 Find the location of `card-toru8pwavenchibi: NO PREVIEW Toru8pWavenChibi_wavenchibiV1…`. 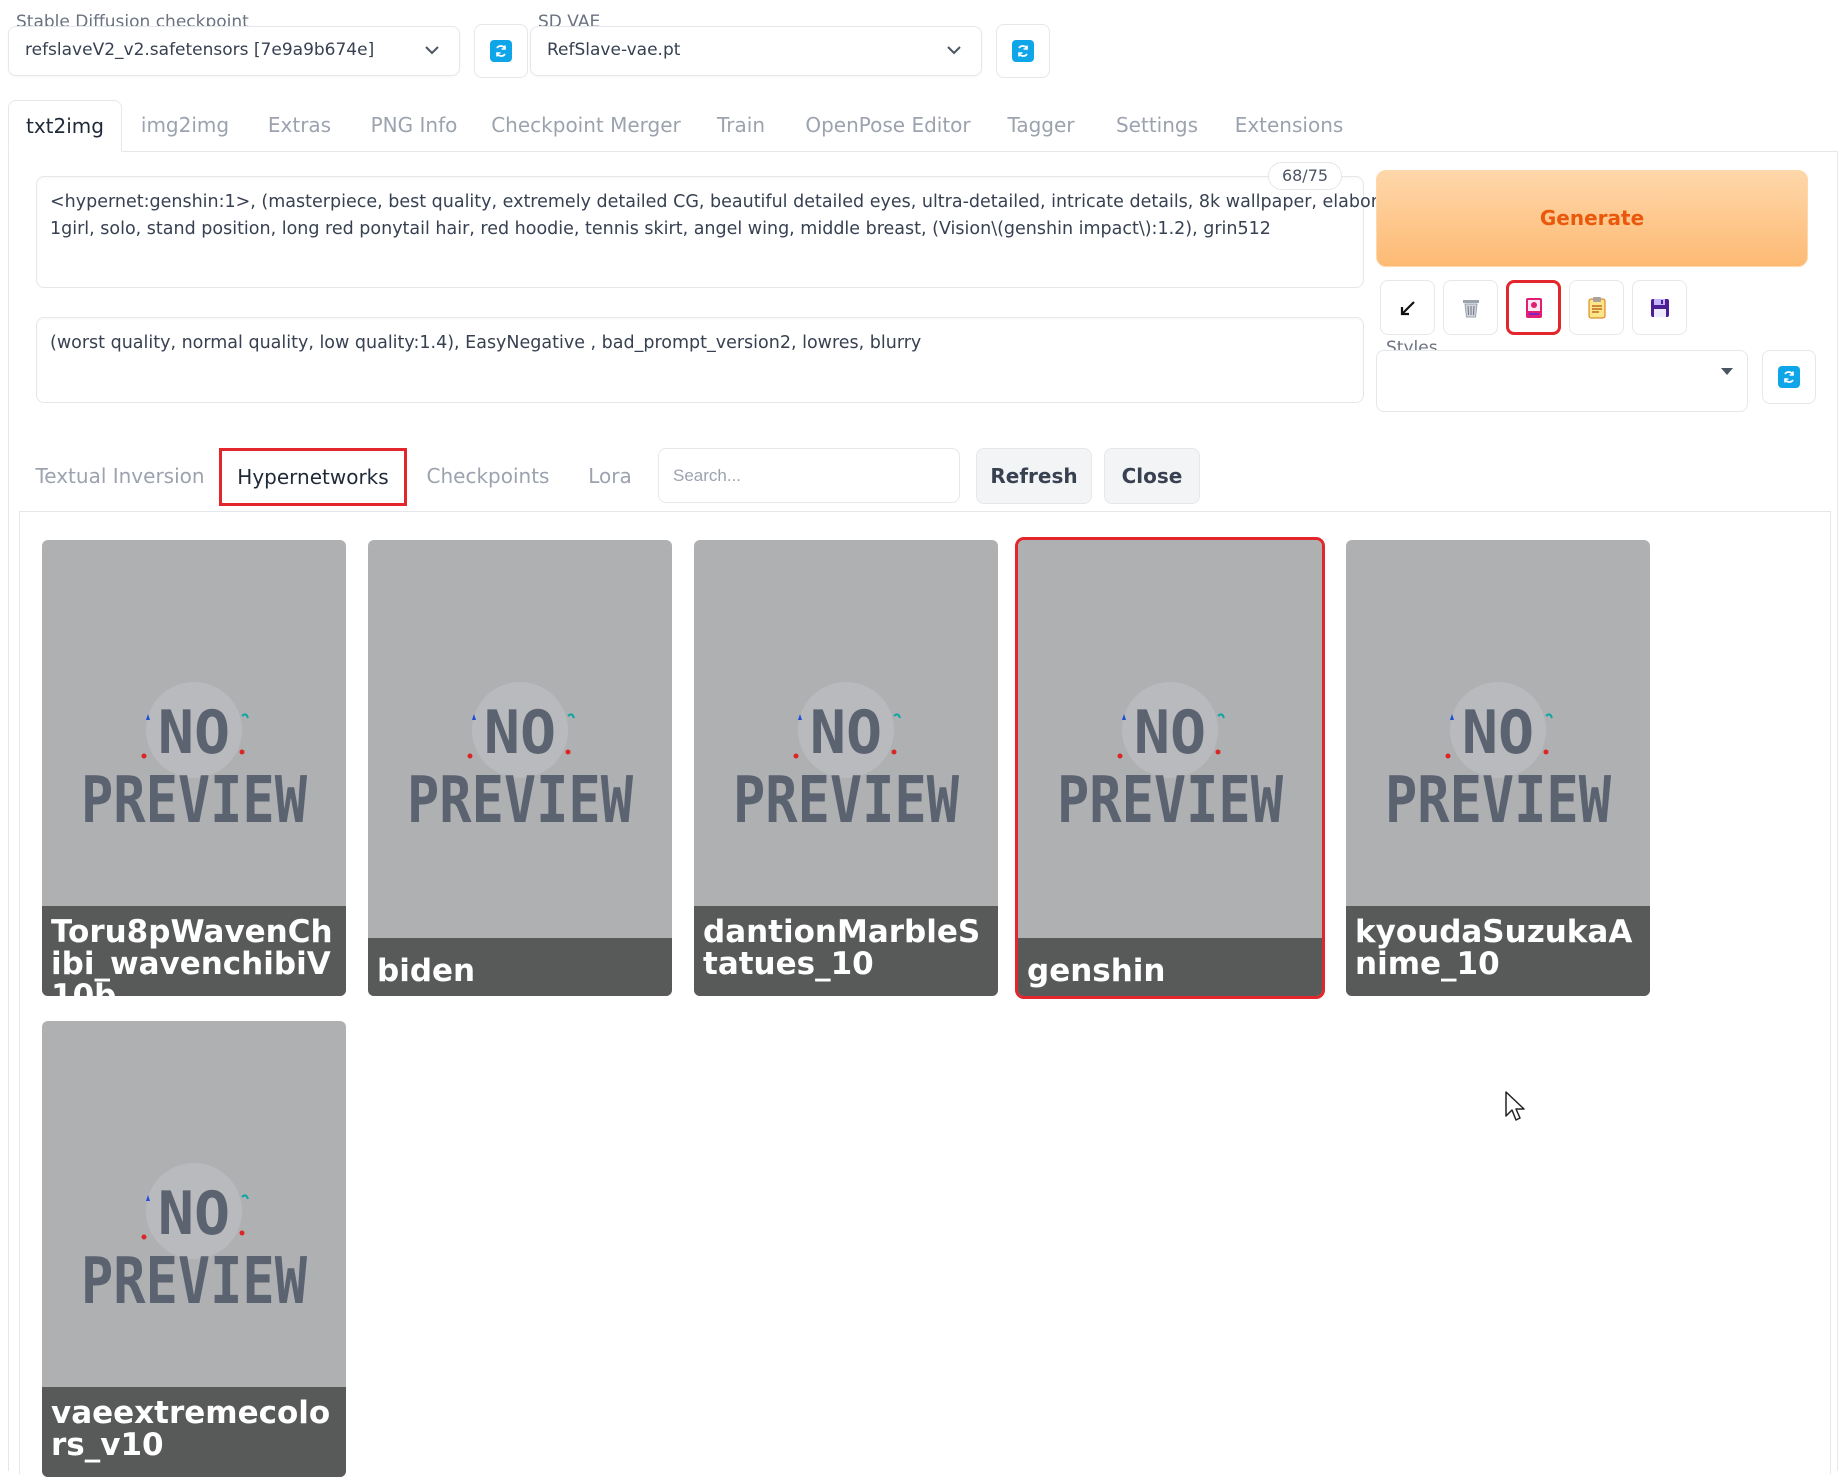

card-toru8pwavenchibi: NO PREVIEW Toru8pWavenChibi_wavenchibiV1… is located at coordinates (194, 768).